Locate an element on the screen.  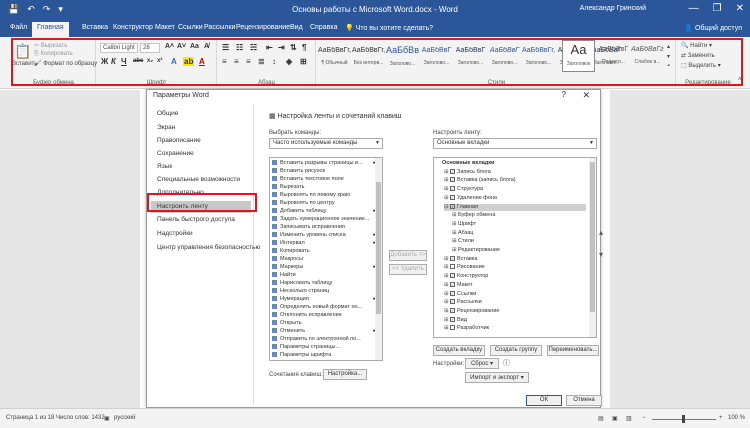
tab-home: Главная is located at coordinates (50, 29).